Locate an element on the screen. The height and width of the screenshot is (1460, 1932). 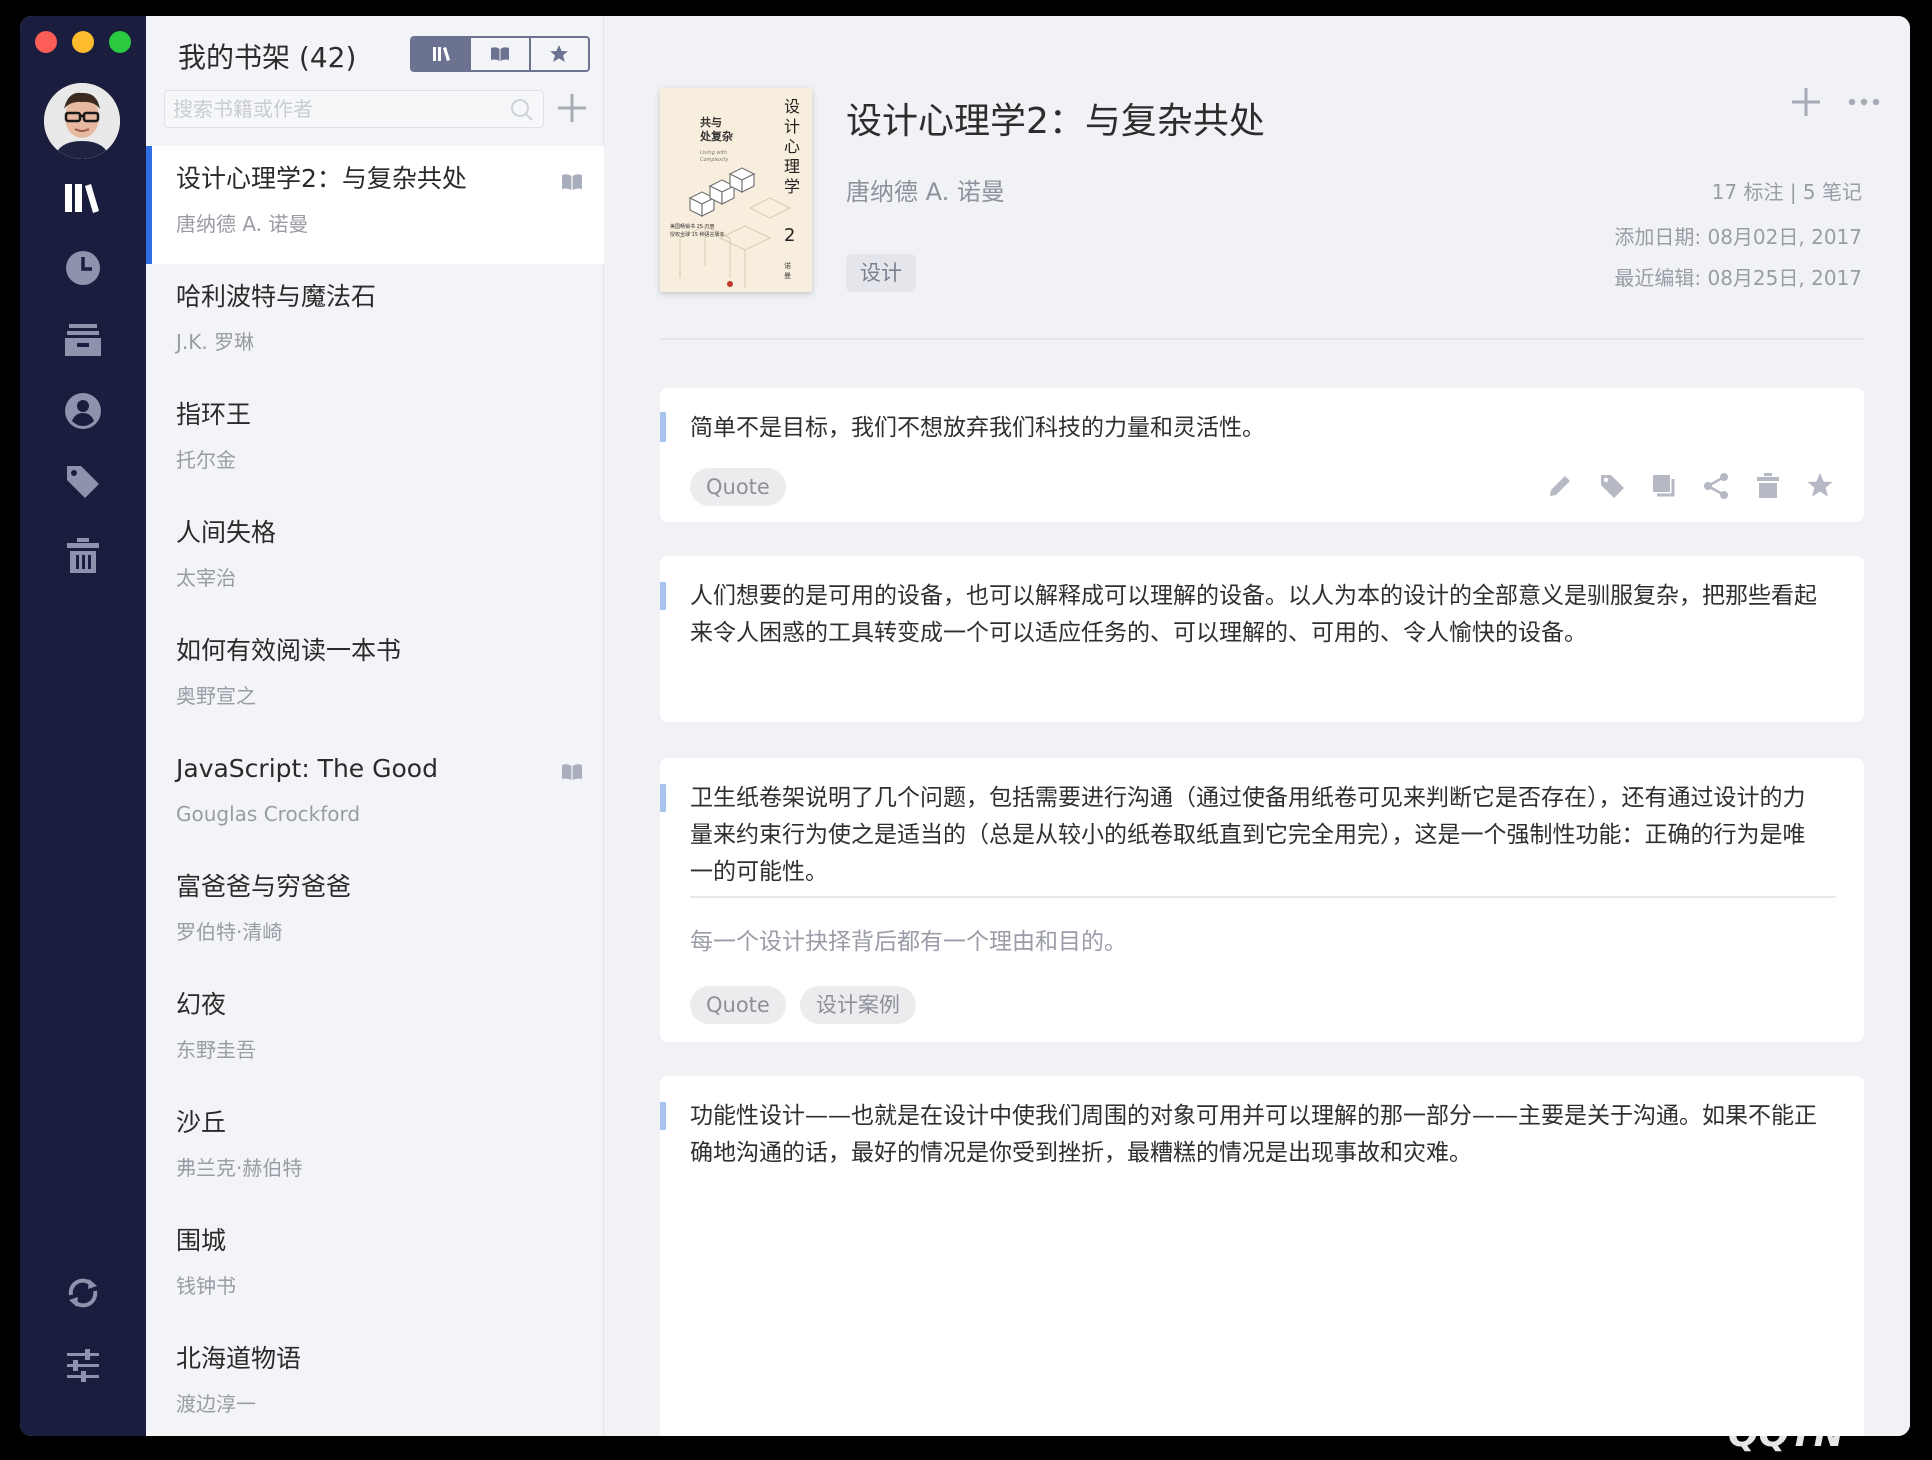
book-item-author: 罗伯特·清崎 is located at coordinates (229, 932).